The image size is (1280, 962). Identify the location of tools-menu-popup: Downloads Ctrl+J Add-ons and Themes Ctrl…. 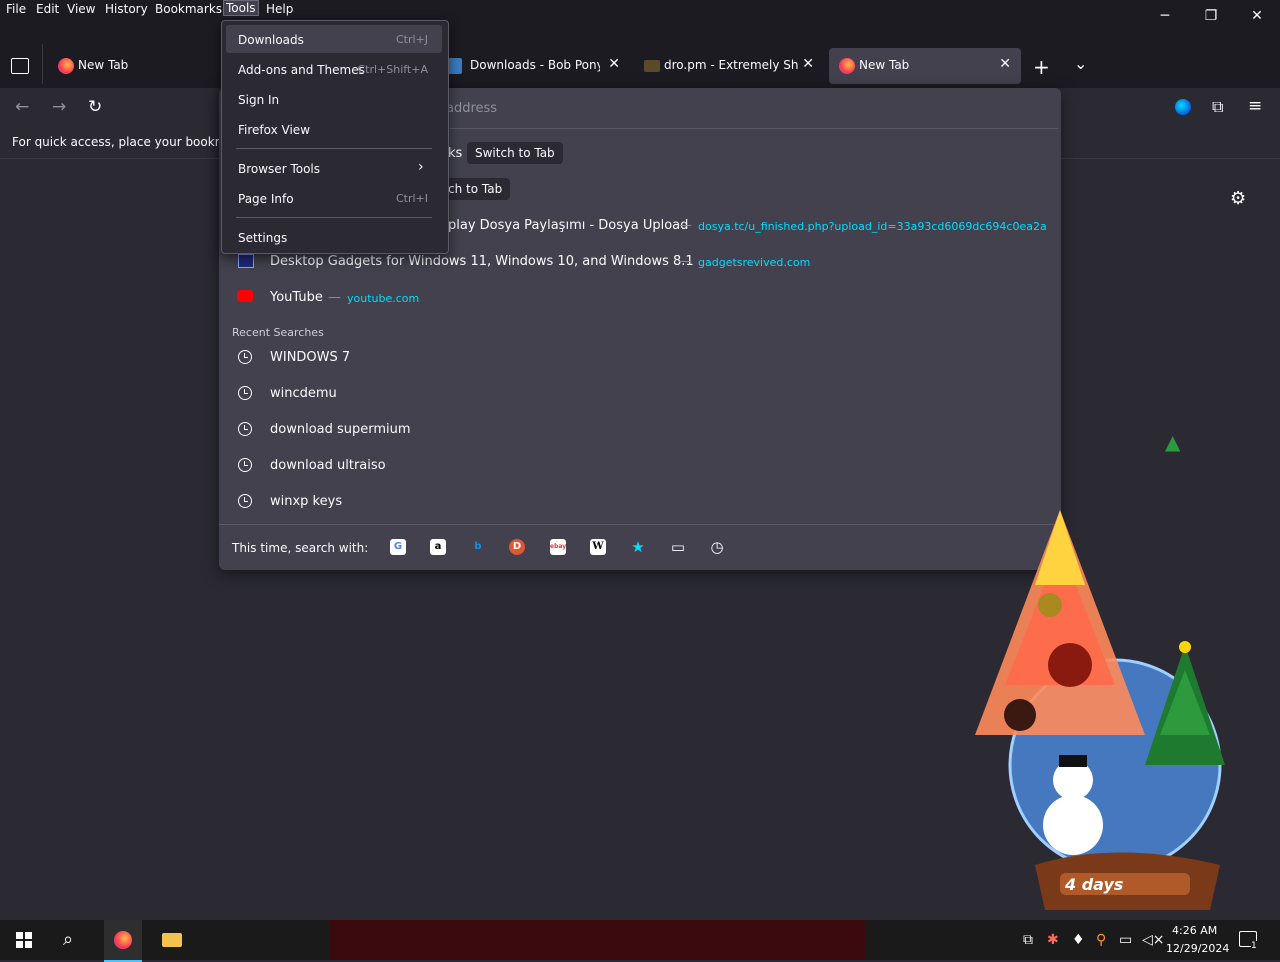
(335, 137).